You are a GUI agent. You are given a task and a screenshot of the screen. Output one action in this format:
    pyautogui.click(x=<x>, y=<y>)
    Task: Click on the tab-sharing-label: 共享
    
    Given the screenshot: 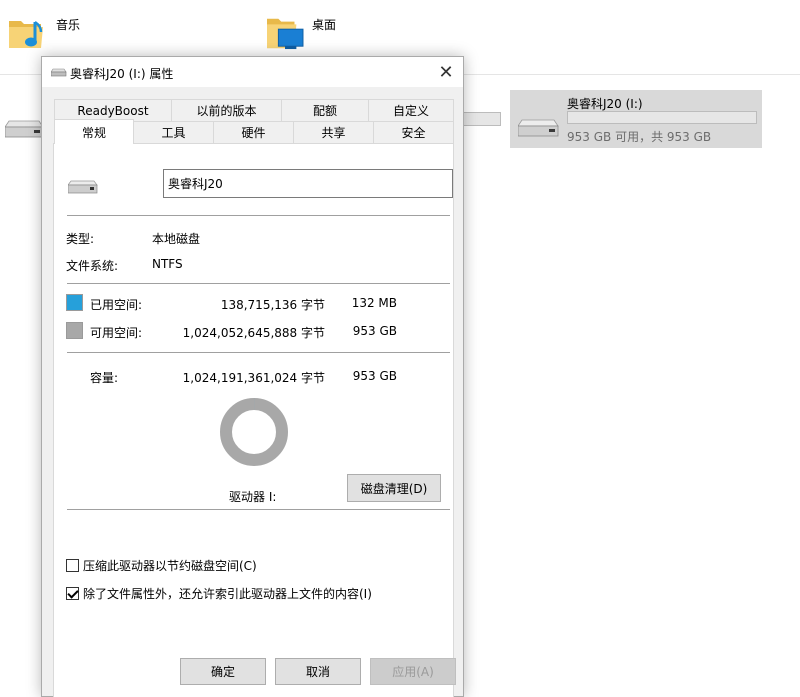 What is the action you would take?
    pyautogui.click(x=333, y=133)
    